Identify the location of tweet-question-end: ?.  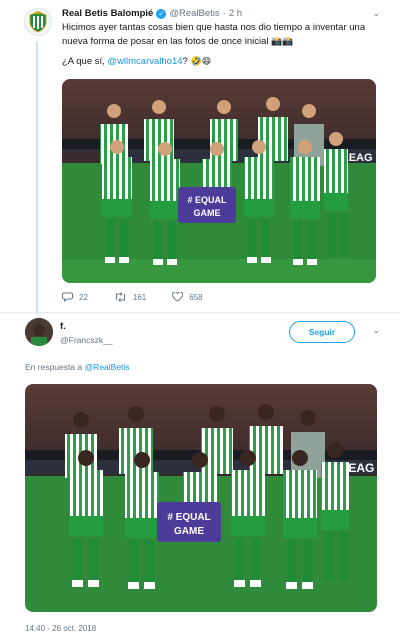
(185, 61).